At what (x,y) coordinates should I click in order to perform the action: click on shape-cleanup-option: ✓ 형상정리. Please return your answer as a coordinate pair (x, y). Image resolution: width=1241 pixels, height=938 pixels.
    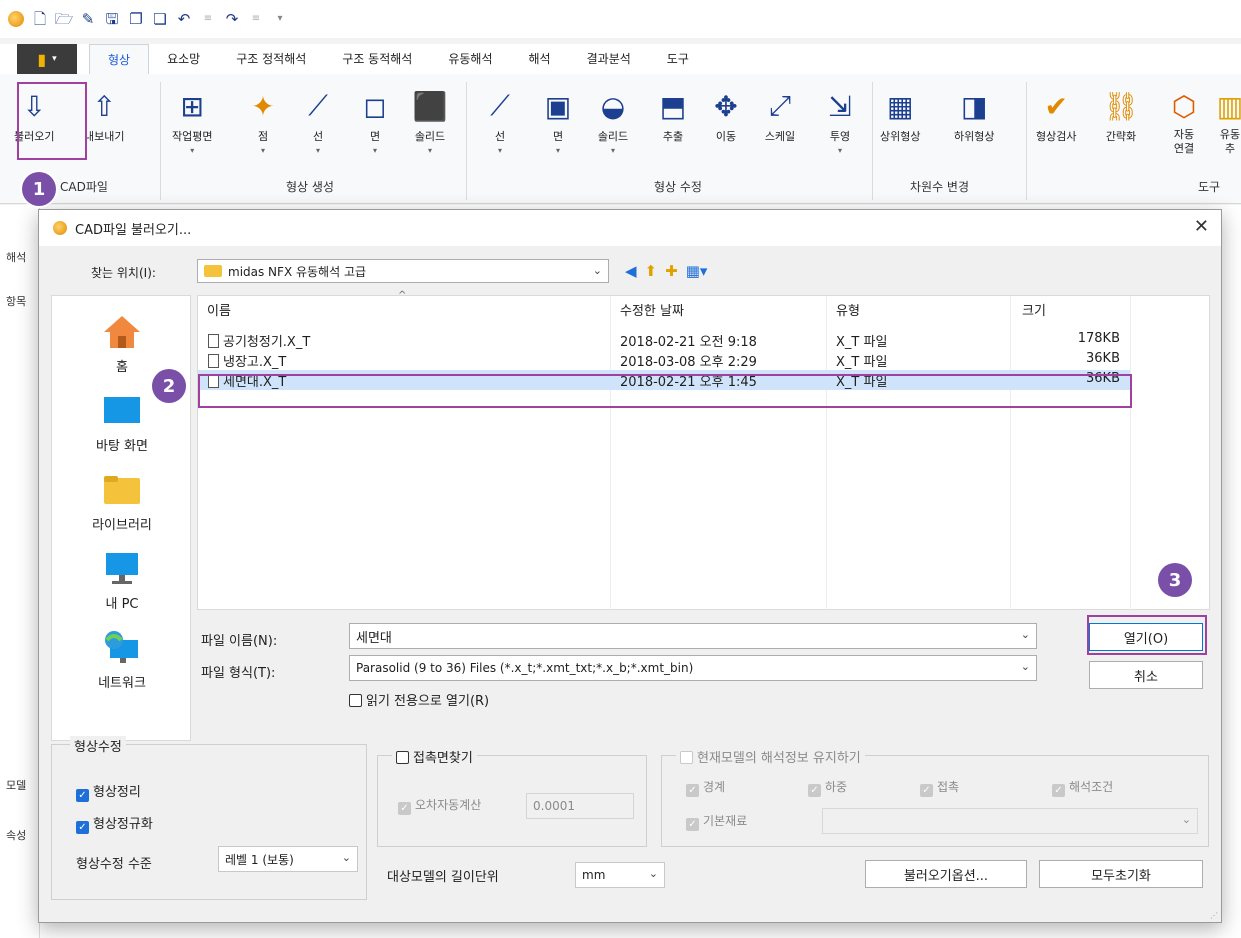
    Looking at the image, I should click on (108, 791).